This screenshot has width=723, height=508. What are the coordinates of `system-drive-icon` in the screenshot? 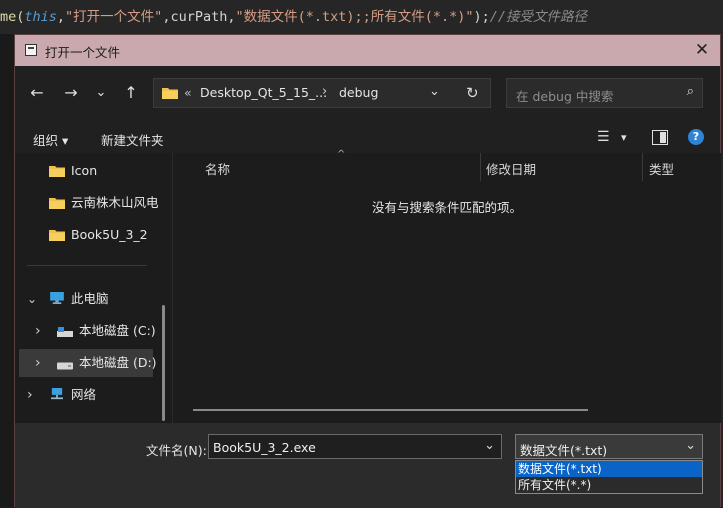 It's located at (65, 332).